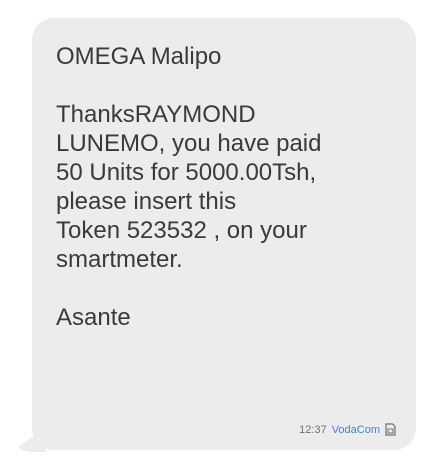 The width and height of the screenshot is (421, 469). I want to click on sim-card-icon, so click(390, 429).